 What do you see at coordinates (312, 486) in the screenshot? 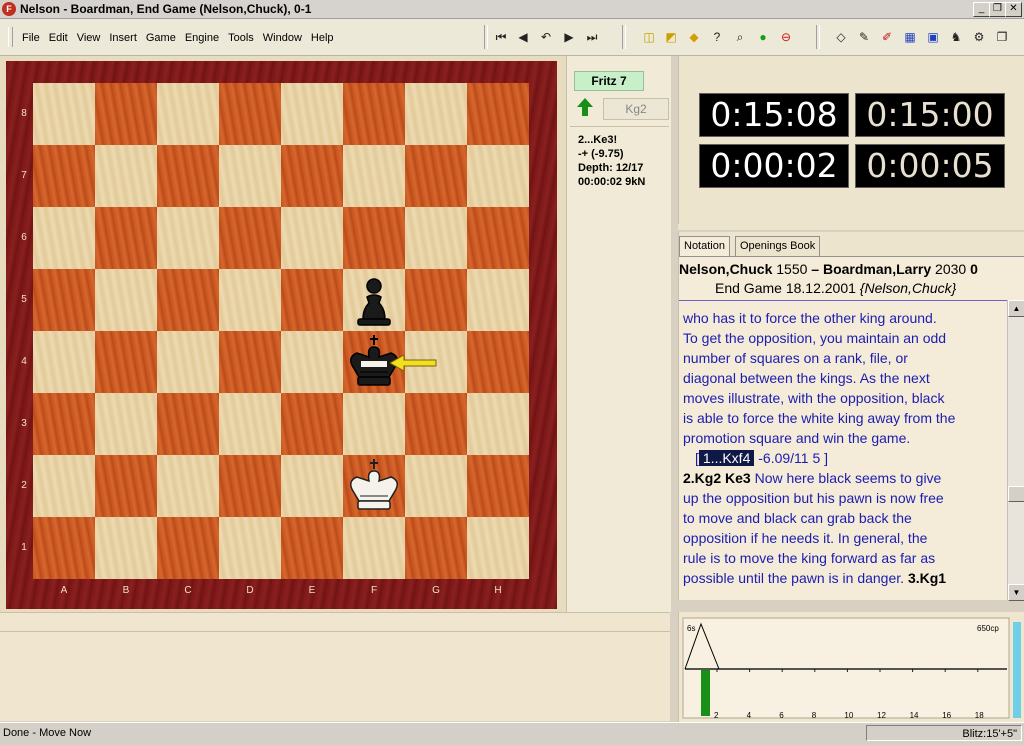
I see `square-e2` at bounding box center [312, 486].